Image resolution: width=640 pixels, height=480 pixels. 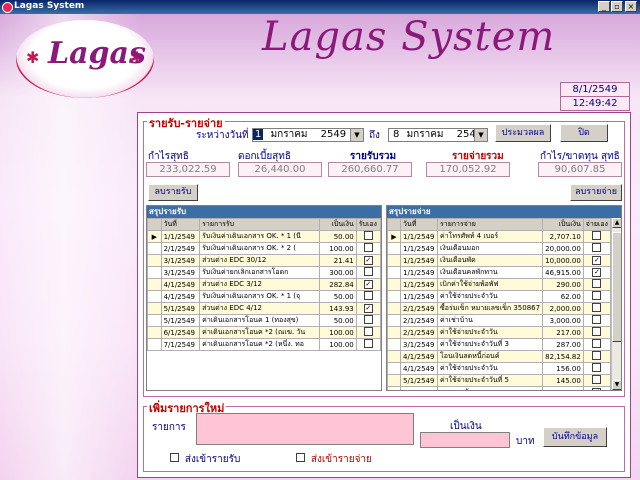 What do you see at coordinates (499, 356) in the screenshot?
I see `table-row: 4/1/2549 โอนเงินลดหนี้ก่อนค์ 82,154.82` at bounding box center [499, 356].